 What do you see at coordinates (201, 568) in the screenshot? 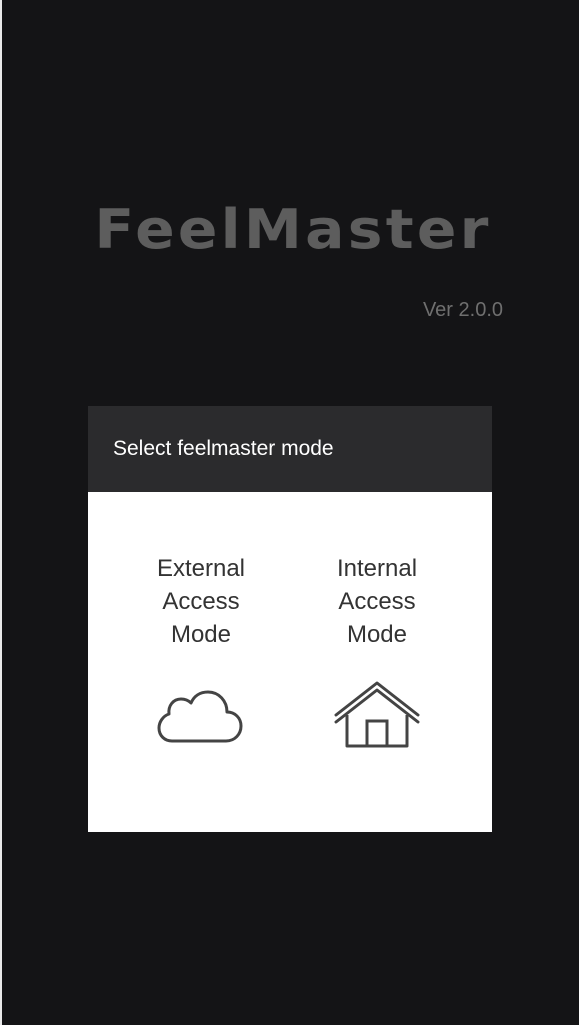
I see `external-mode-line1: External` at bounding box center [201, 568].